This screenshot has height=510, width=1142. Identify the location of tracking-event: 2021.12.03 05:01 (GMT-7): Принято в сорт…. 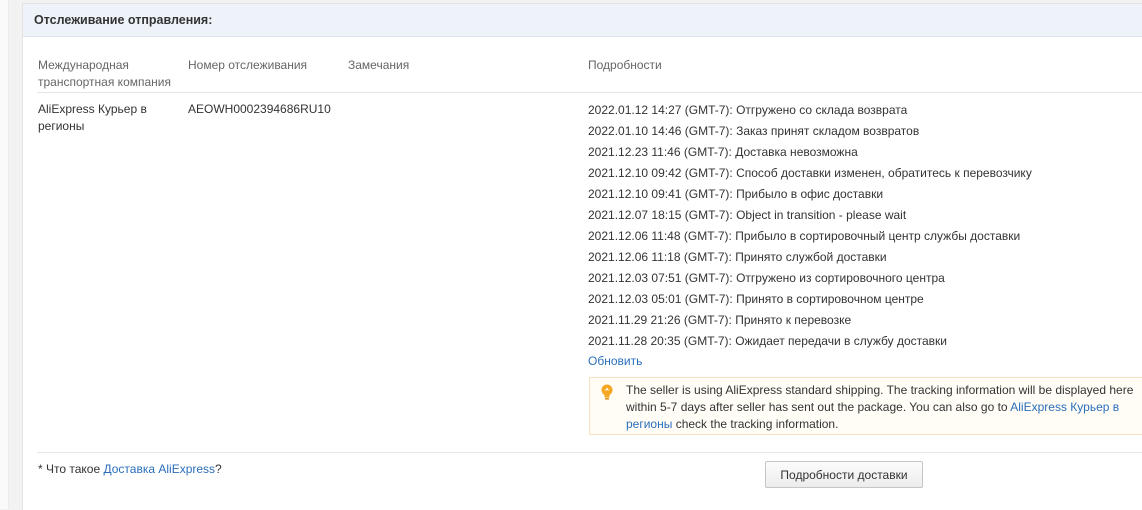
(756, 299).